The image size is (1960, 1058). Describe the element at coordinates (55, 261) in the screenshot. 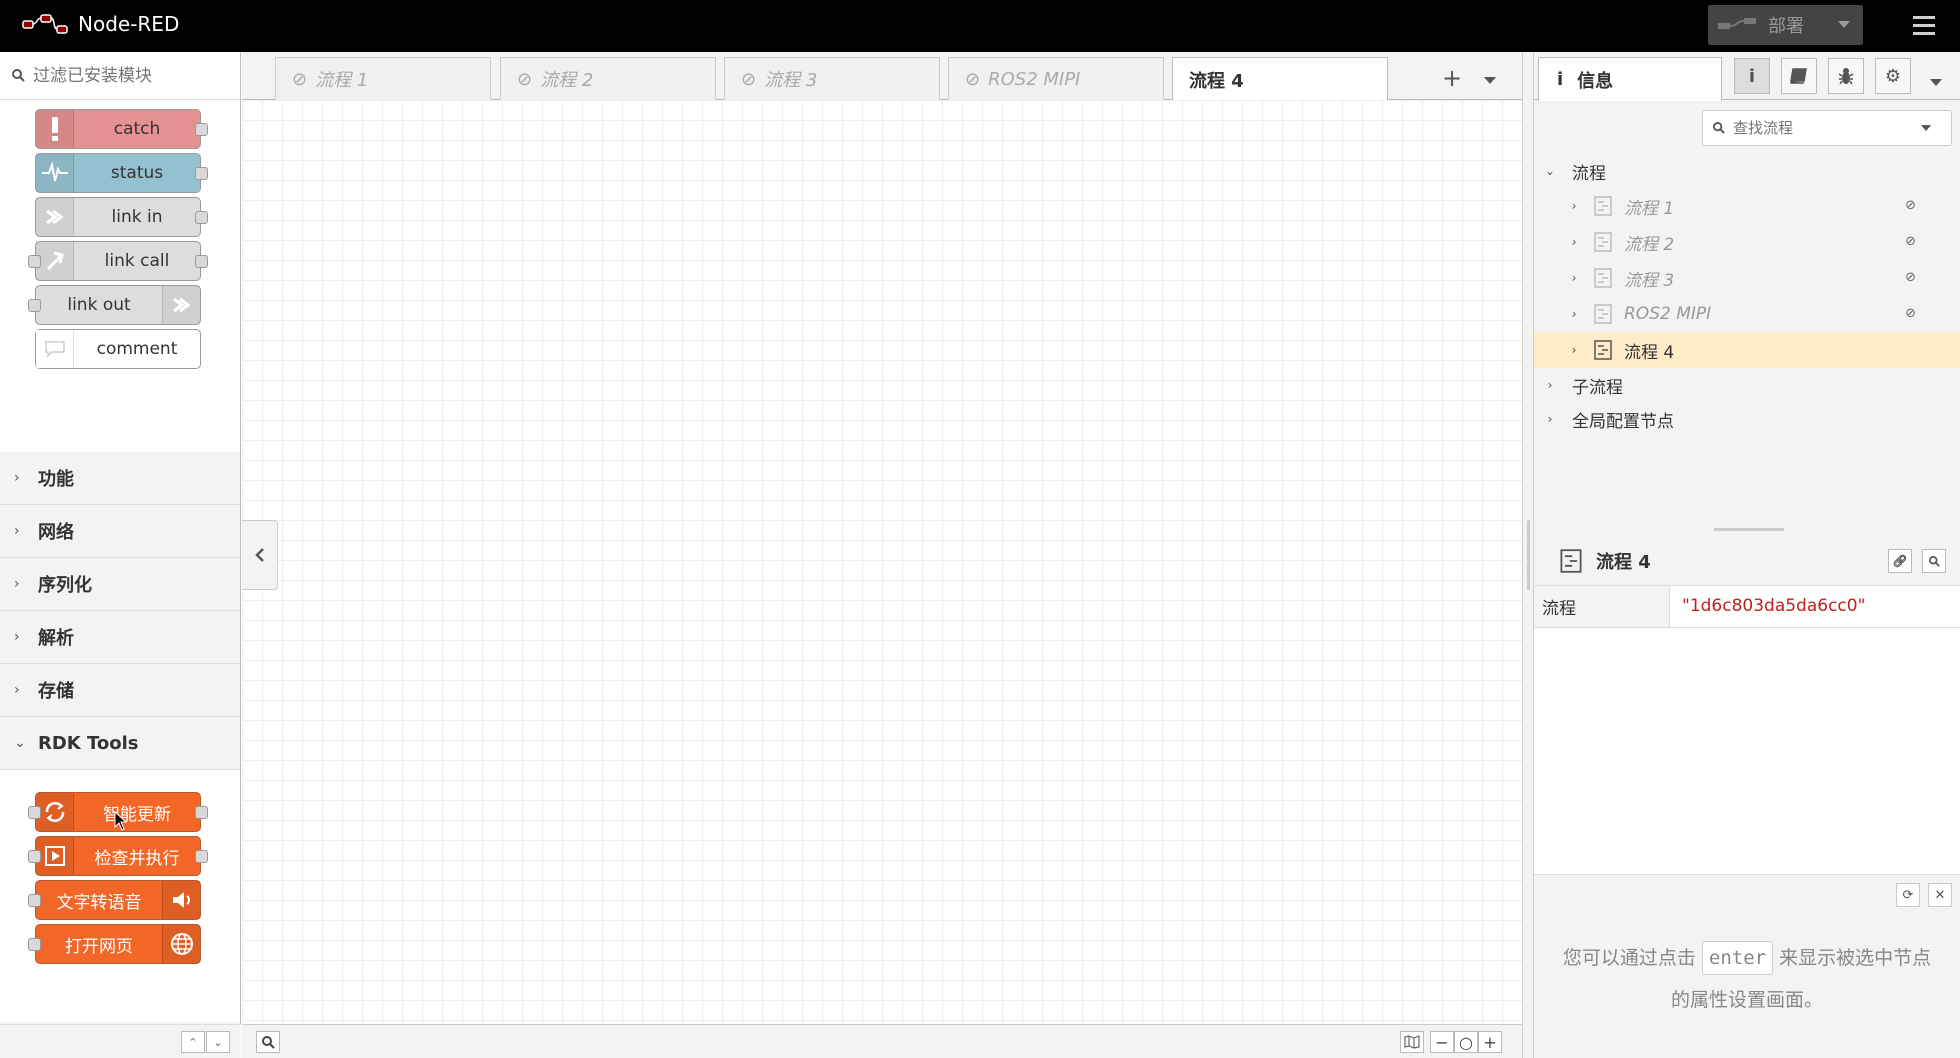

I see `link-call-icon` at that location.